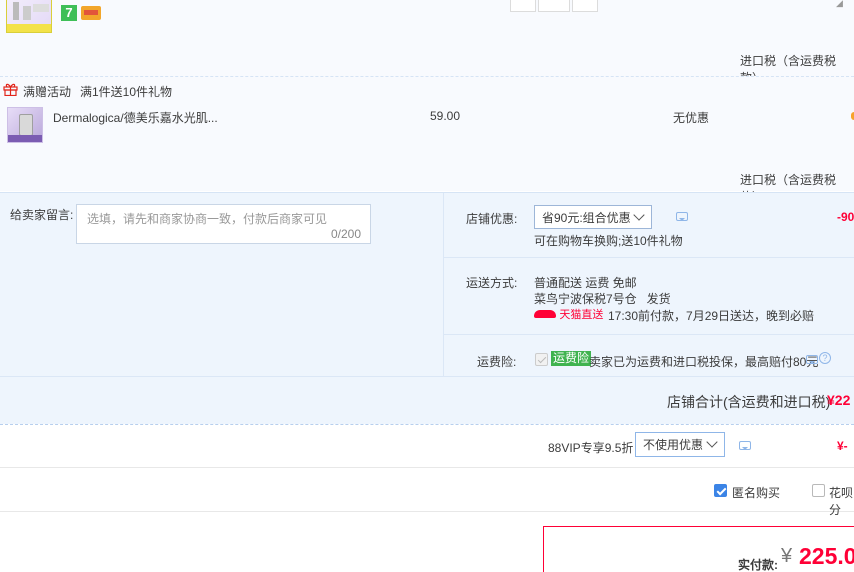 The height and width of the screenshot is (572, 854). Describe the element at coordinates (492, 283) in the screenshot. I see `shipping-label: 运送方式:` at that location.